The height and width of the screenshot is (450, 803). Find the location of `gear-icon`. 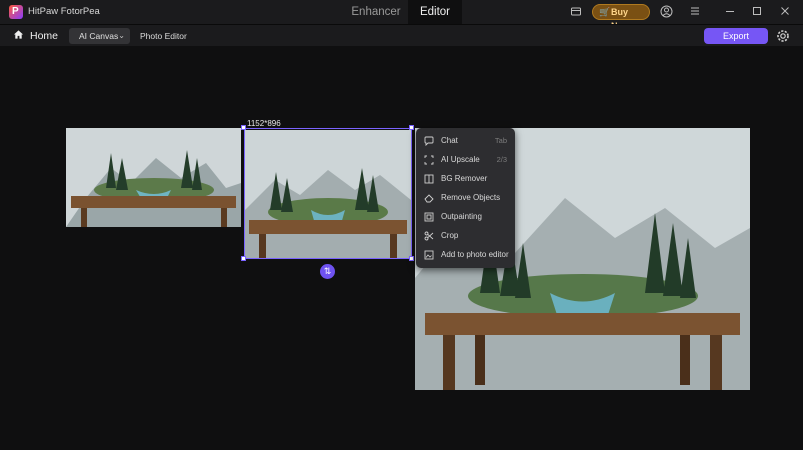

gear-icon is located at coordinates (783, 36).